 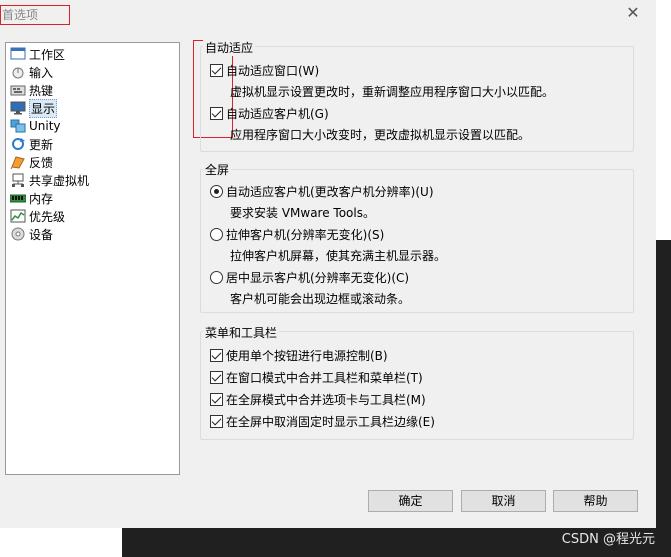 I want to click on nav-item-devices: 设备, so click(x=31, y=234).